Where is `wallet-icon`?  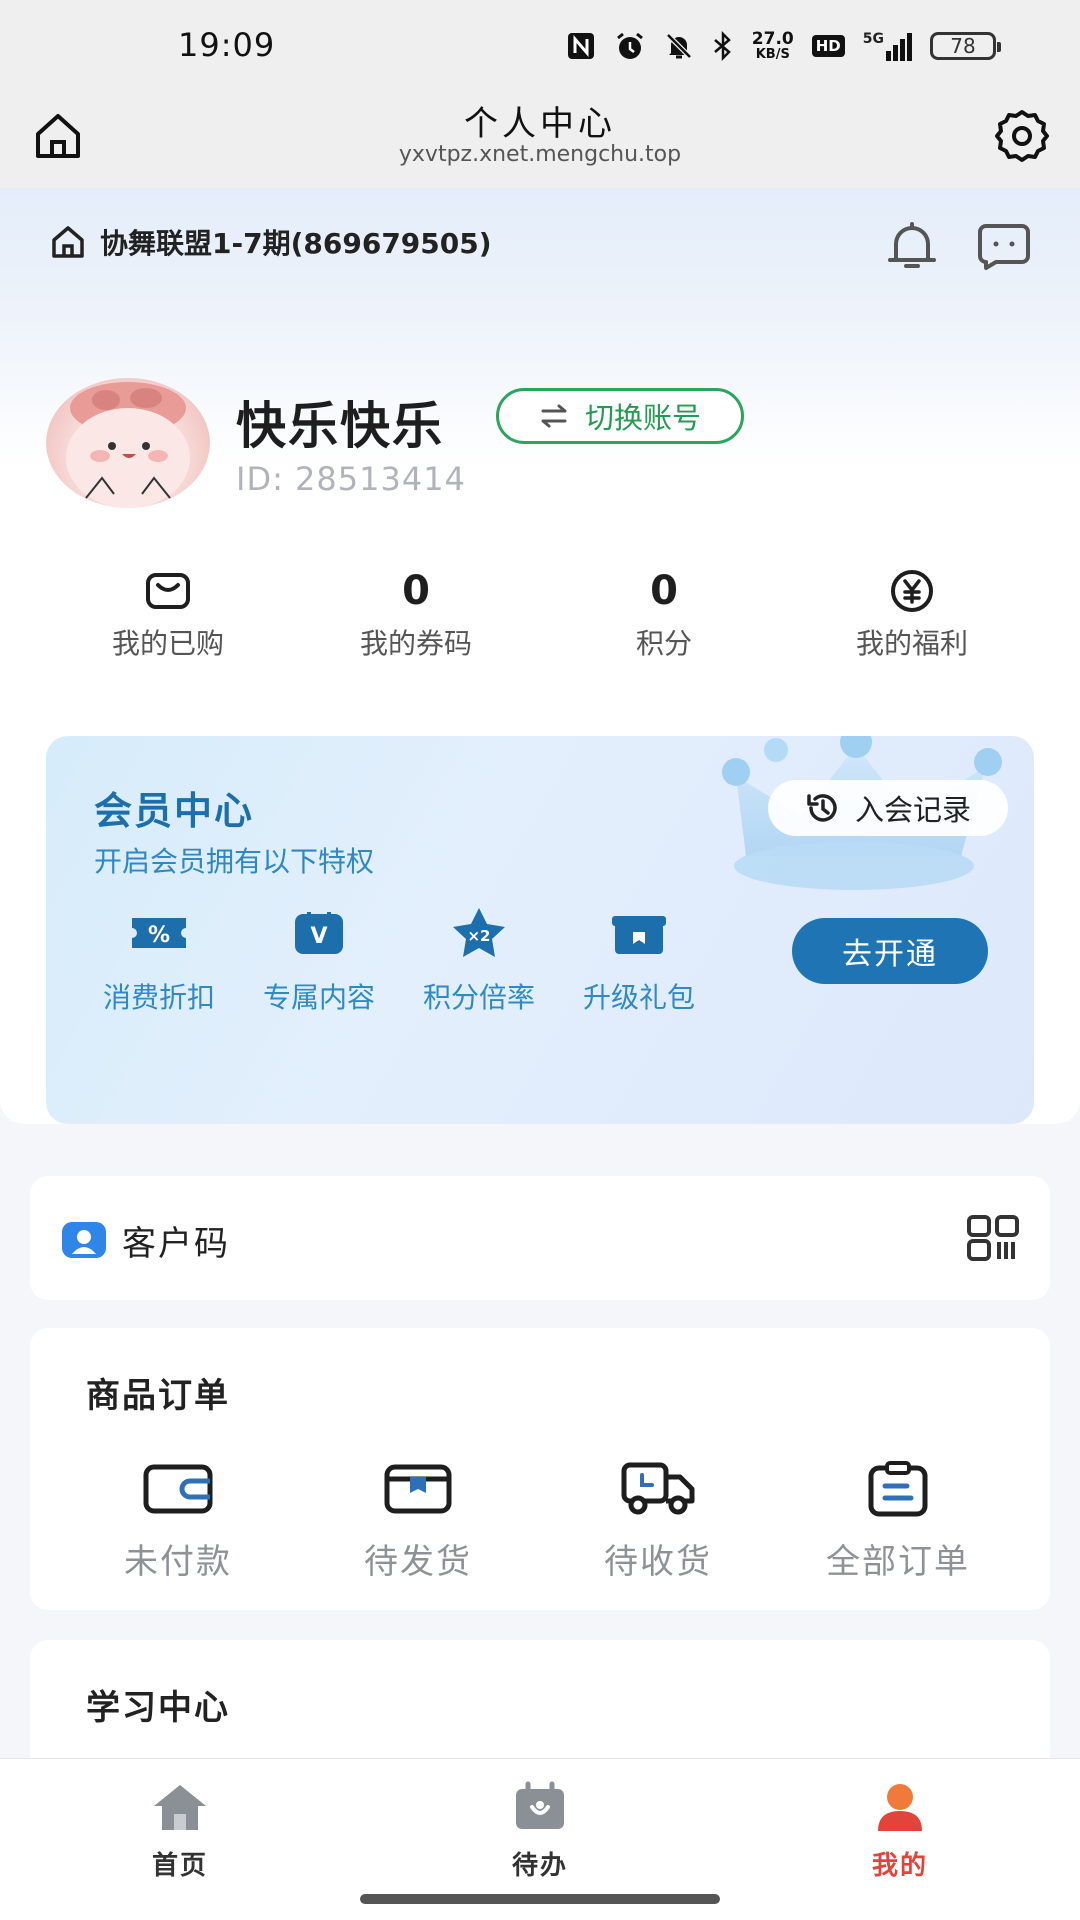
wallet-icon is located at coordinates (178, 1489).